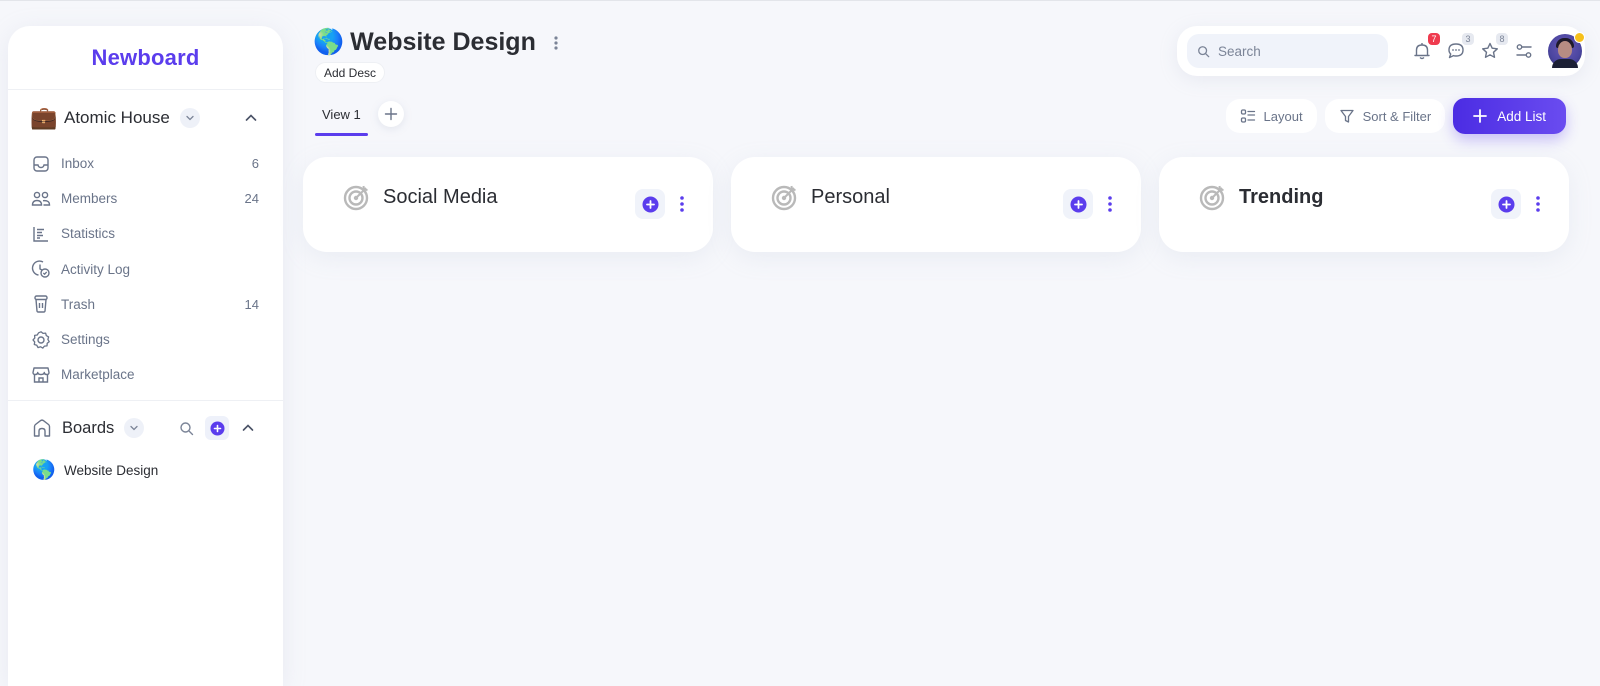 Image resolution: width=1600 pixels, height=686 pixels. What do you see at coordinates (89, 199) in the screenshot?
I see `sidebar-item-label: Members` at bounding box center [89, 199].